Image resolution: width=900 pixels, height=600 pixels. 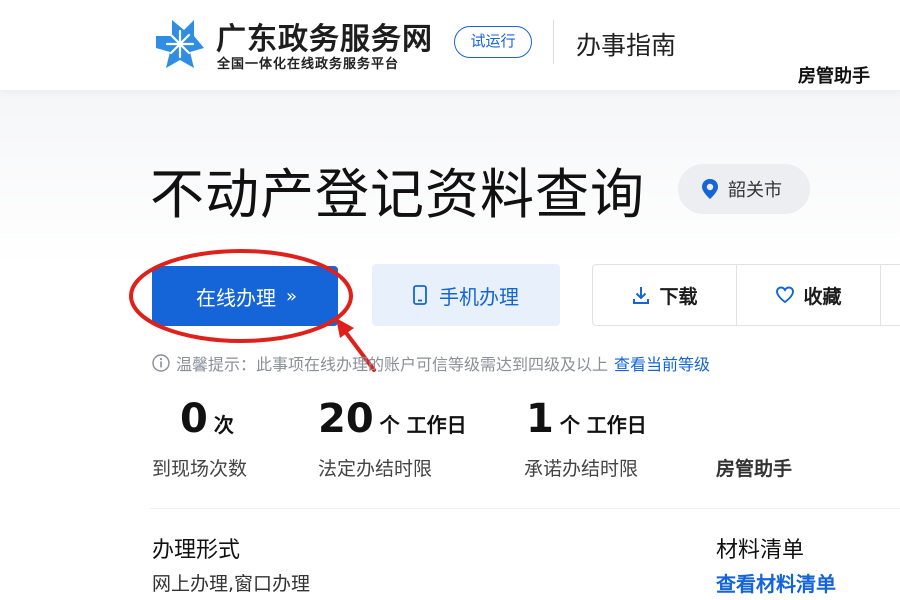 What do you see at coordinates (493, 42) in the screenshot?
I see `trial-badge: 试运行` at bounding box center [493, 42].